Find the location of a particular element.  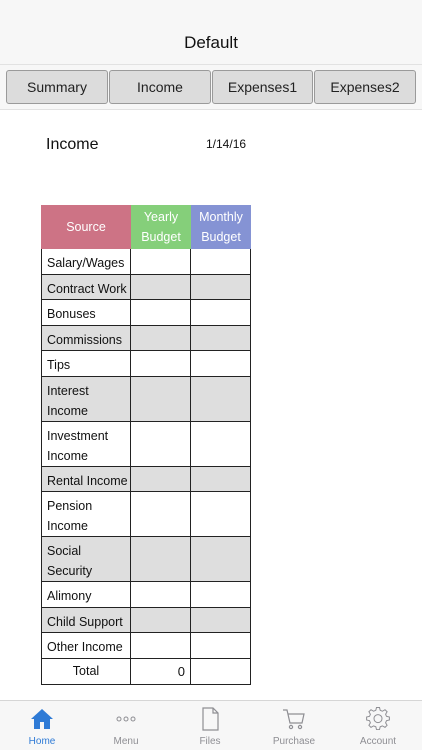

table-row: Commissions is located at coordinates (146, 338).